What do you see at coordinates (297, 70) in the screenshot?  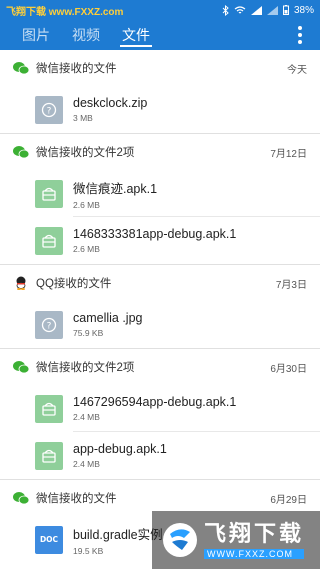 I see `group-date: 今天` at bounding box center [297, 70].